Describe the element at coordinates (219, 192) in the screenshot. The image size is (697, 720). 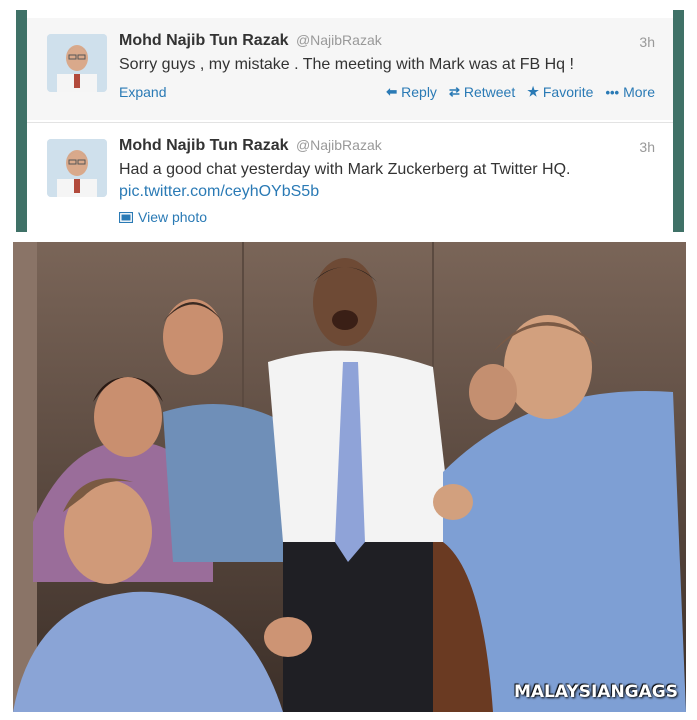
I see `photo-link: pic.twitter.com/ceyhOYbS5b` at that location.